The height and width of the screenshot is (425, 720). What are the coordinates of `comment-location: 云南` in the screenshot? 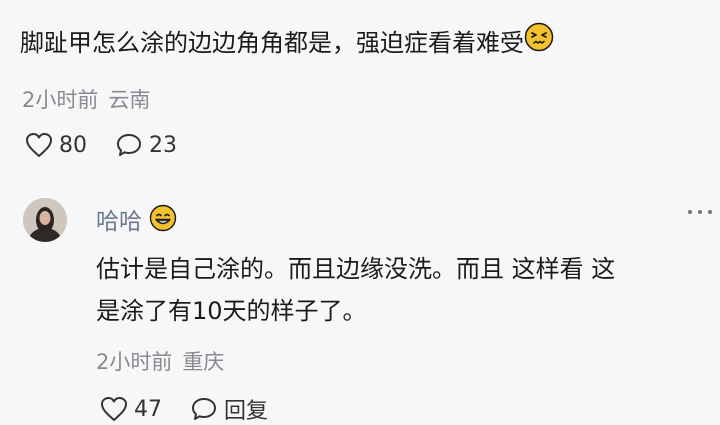 It's located at (129, 100).